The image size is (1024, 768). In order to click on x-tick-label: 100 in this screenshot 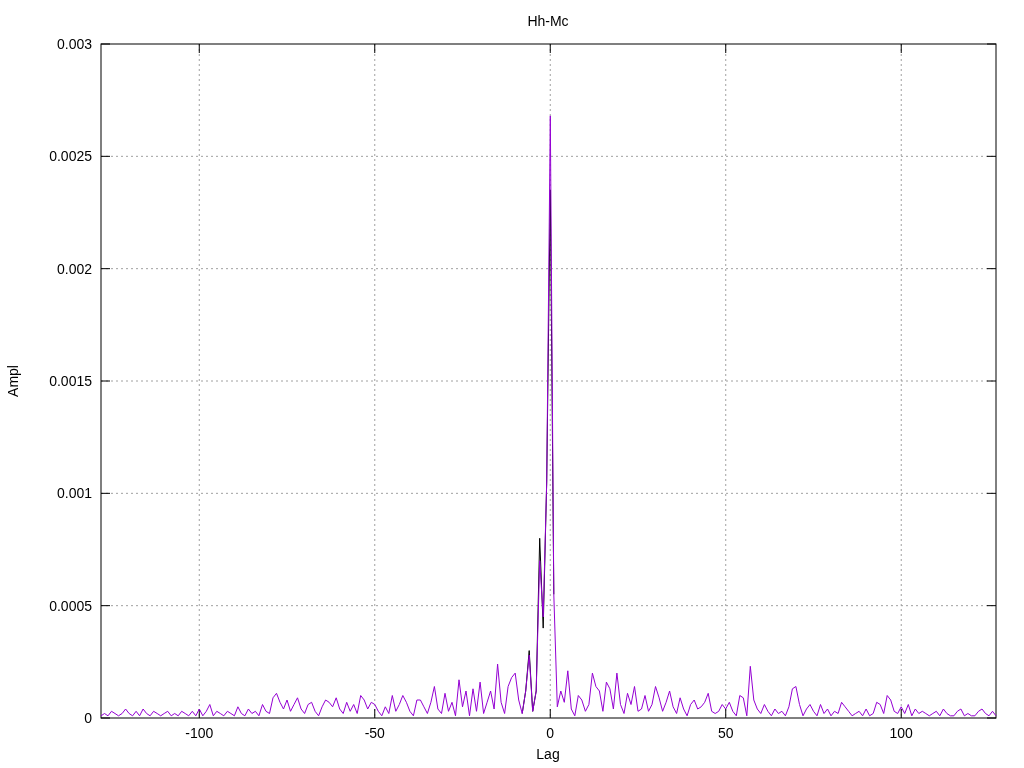, I will do `click(901, 733)`.